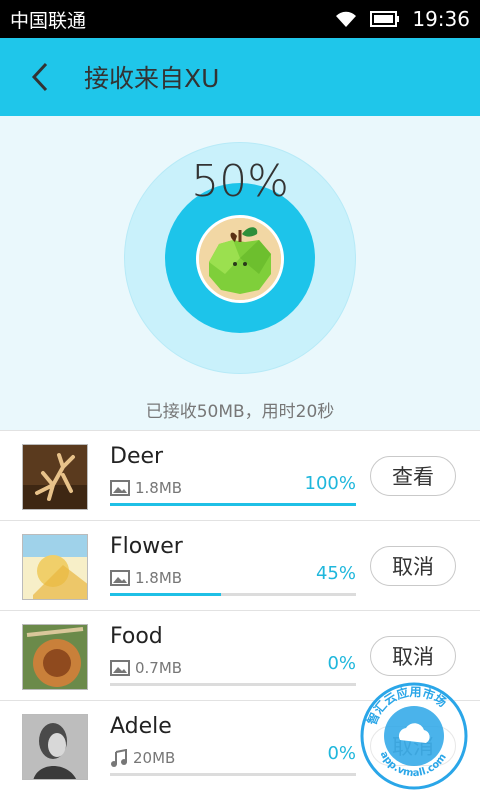 The image size is (480, 800). Describe the element at coordinates (146, 546) in the screenshot. I see `file-name: Flower` at that location.